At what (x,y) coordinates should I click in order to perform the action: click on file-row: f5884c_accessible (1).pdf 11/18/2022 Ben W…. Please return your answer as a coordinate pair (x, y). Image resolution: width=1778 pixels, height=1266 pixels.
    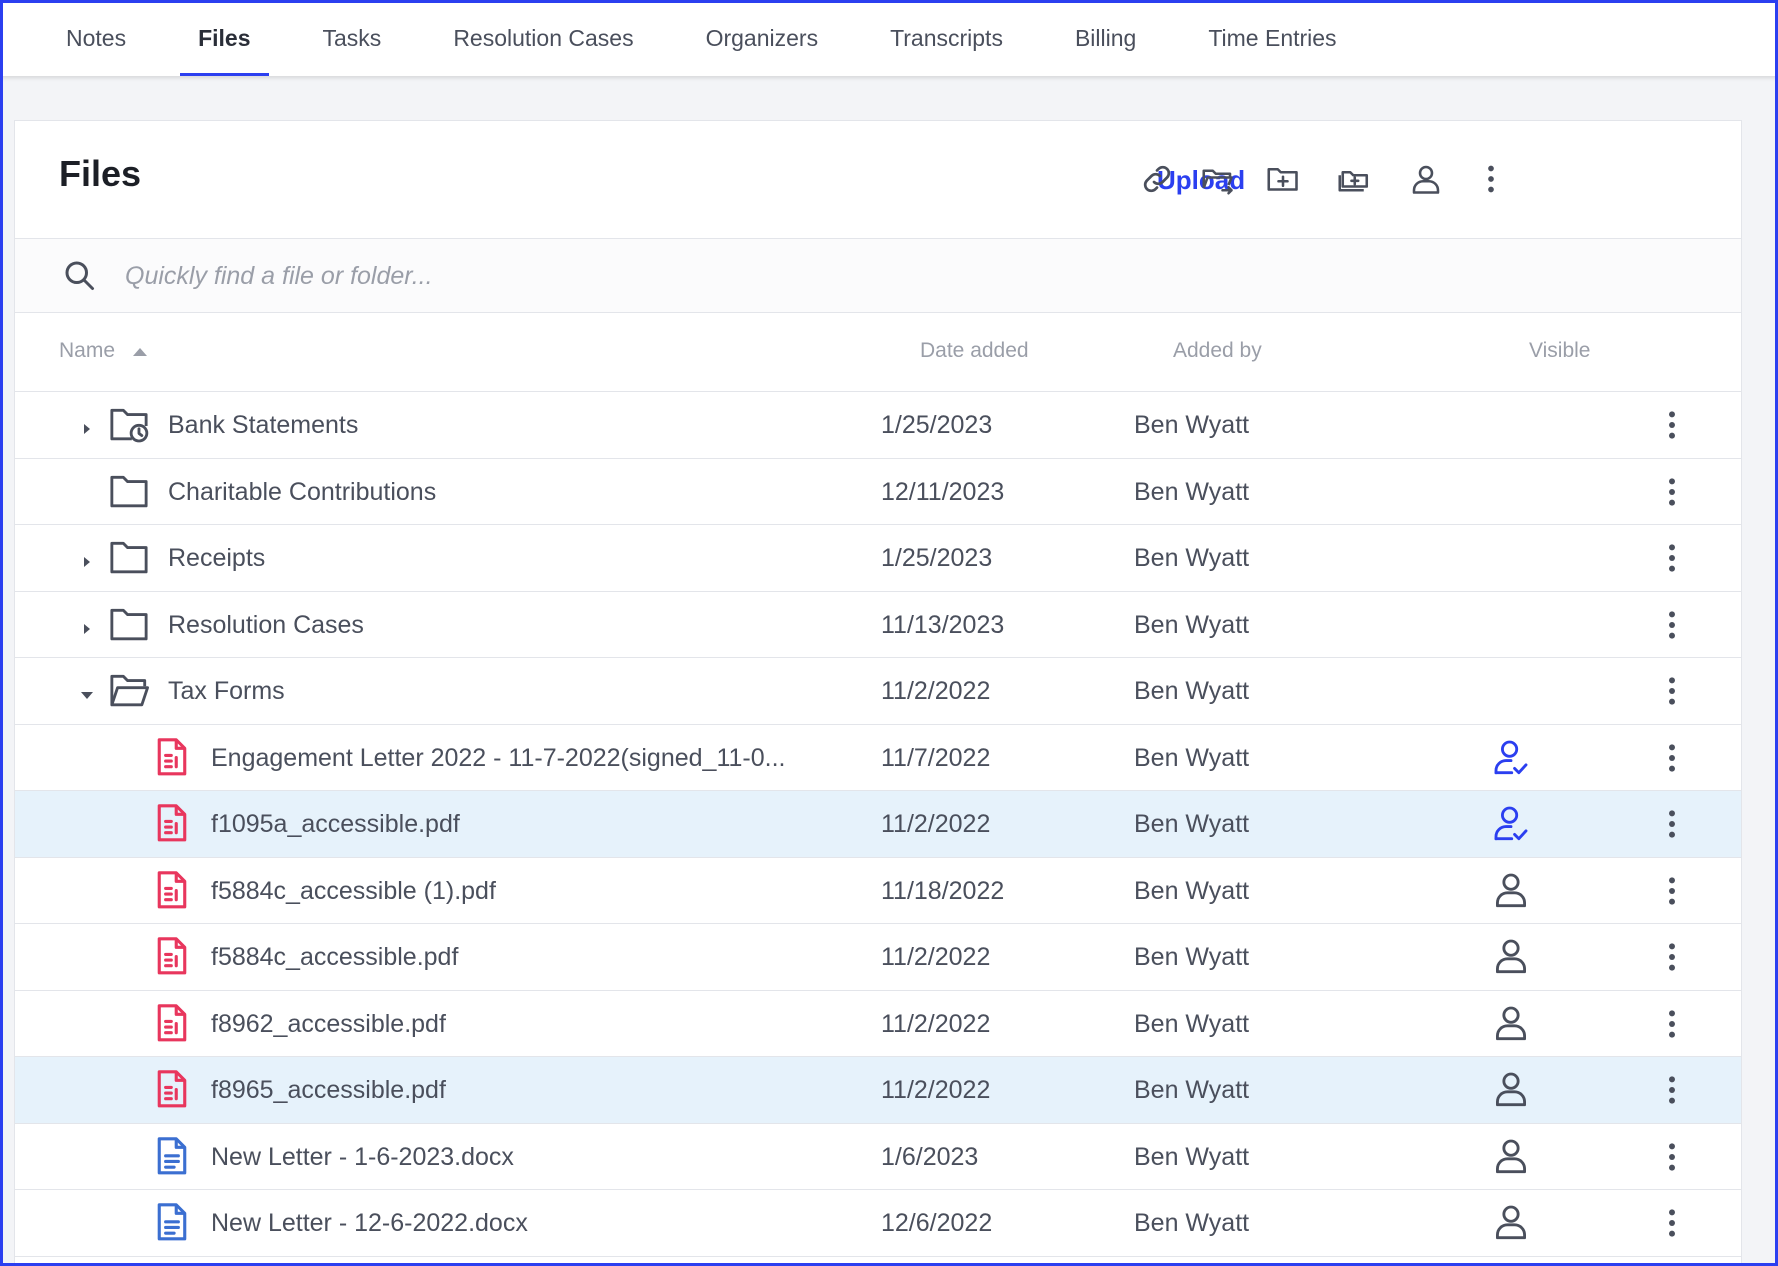
    Looking at the image, I should click on (878, 891).